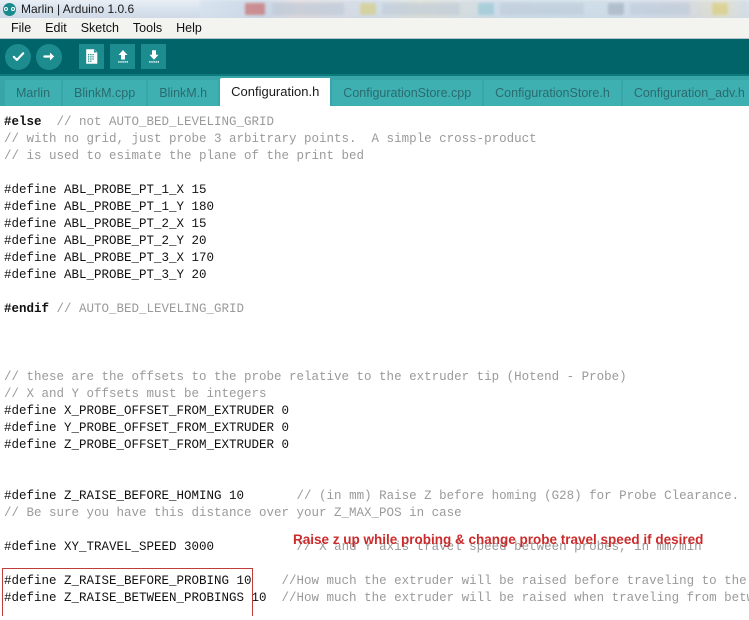 The image size is (749, 620). What do you see at coordinates (56, 28) in the screenshot?
I see `menu-item-edit: Edit` at bounding box center [56, 28].